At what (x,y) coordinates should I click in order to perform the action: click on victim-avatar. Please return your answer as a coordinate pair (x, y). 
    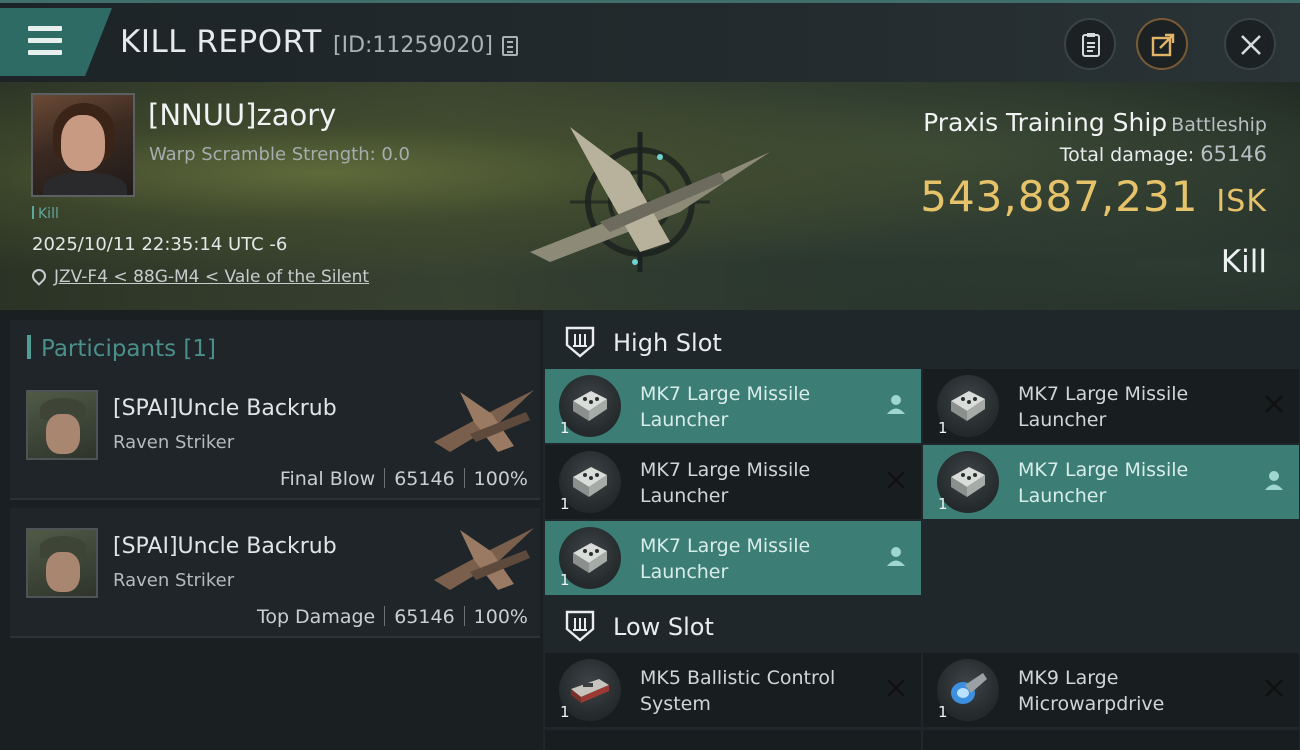
    Looking at the image, I should click on (83, 145).